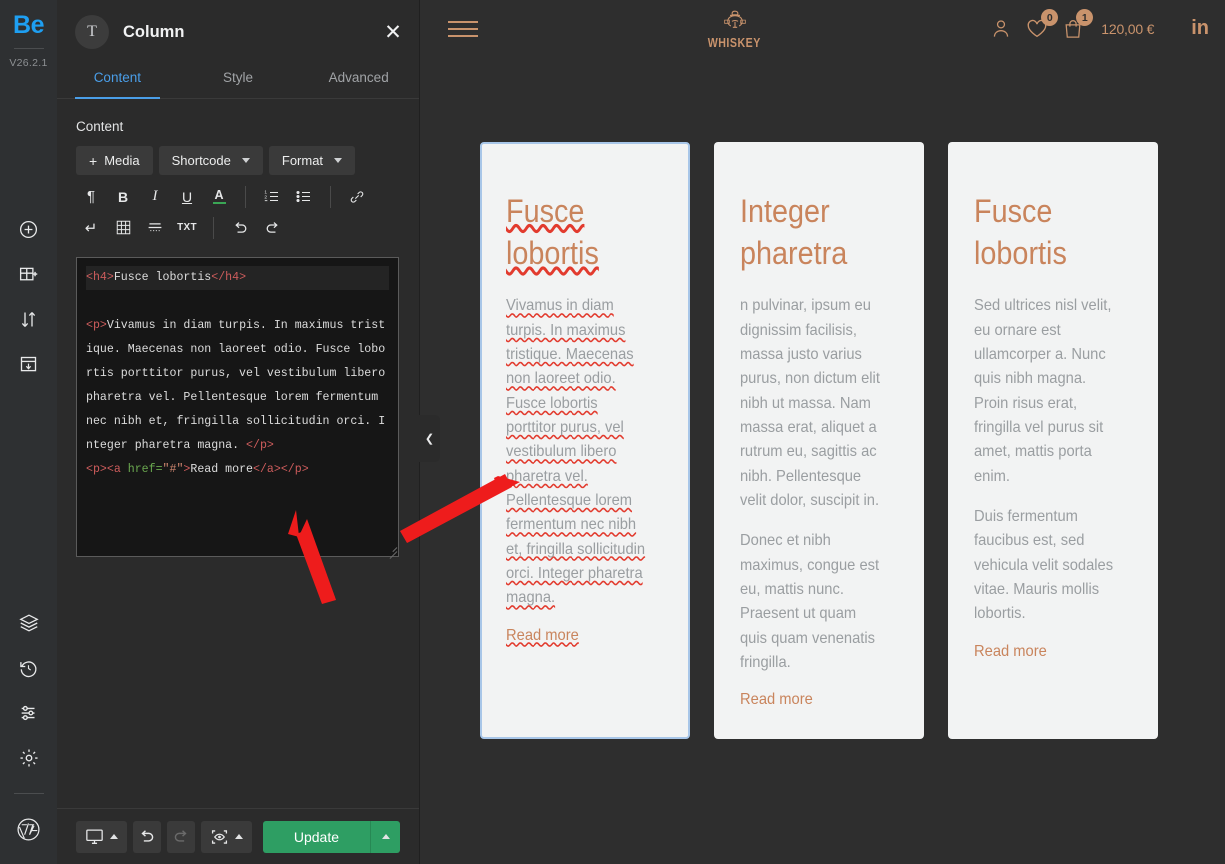  What do you see at coordinates (147, 836) in the screenshot?
I see `undo-button` at bounding box center [147, 836].